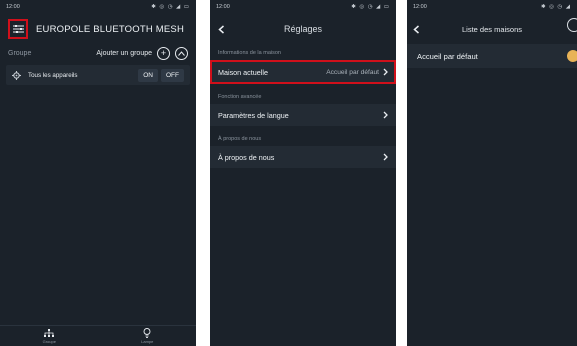 This screenshot has height=346, width=577. Describe the element at coordinates (147, 341) in the screenshot. I see `tab-lamp-label: Lampe` at that location.